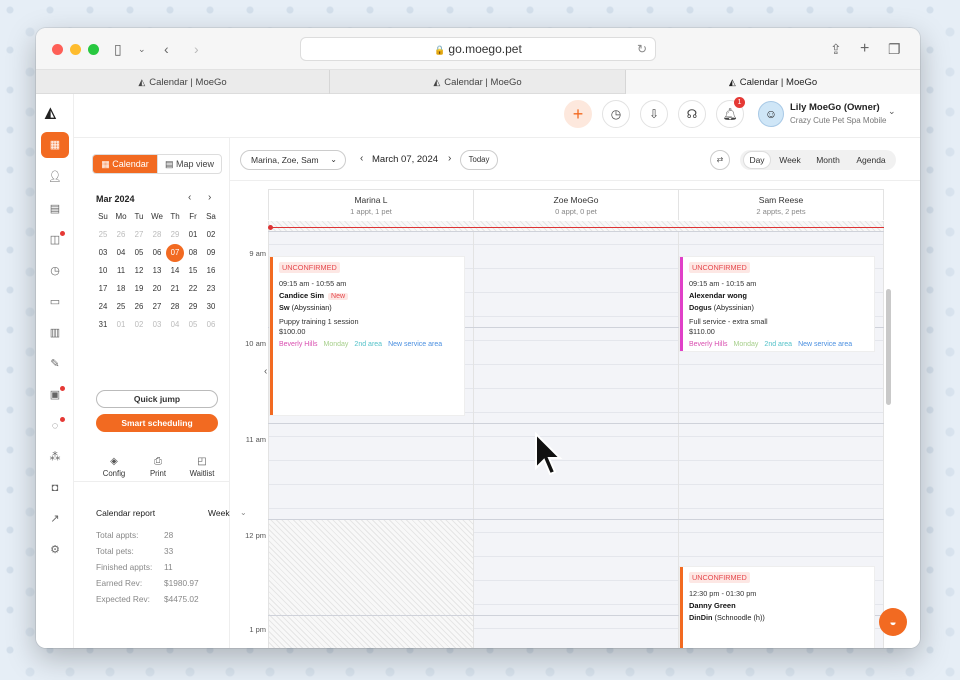 The width and height of the screenshot is (960, 680). I want to click on staff-column-header: Marina L1 appt, 1 pet, so click(371, 204).